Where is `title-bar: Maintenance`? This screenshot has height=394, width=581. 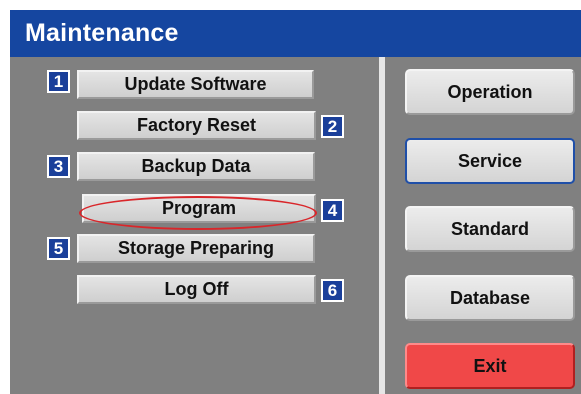
title-bar: Maintenance is located at coordinates (295, 33).